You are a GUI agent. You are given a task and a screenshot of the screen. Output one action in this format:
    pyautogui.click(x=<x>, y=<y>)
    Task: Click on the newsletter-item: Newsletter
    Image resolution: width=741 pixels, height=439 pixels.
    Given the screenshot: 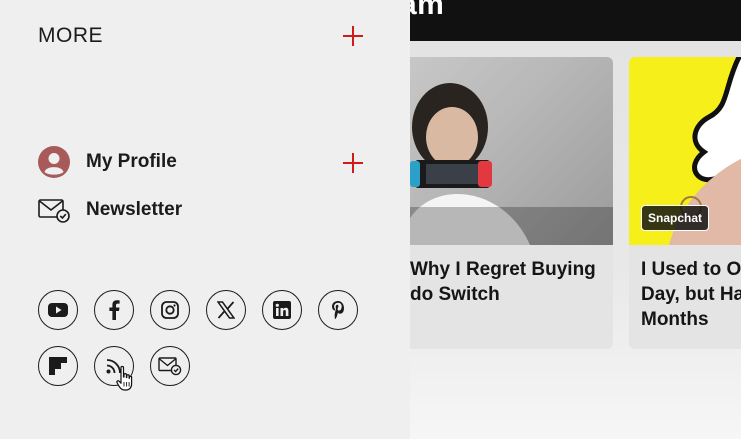 What is the action you would take?
    pyautogui.click(x=110, y=210)
    